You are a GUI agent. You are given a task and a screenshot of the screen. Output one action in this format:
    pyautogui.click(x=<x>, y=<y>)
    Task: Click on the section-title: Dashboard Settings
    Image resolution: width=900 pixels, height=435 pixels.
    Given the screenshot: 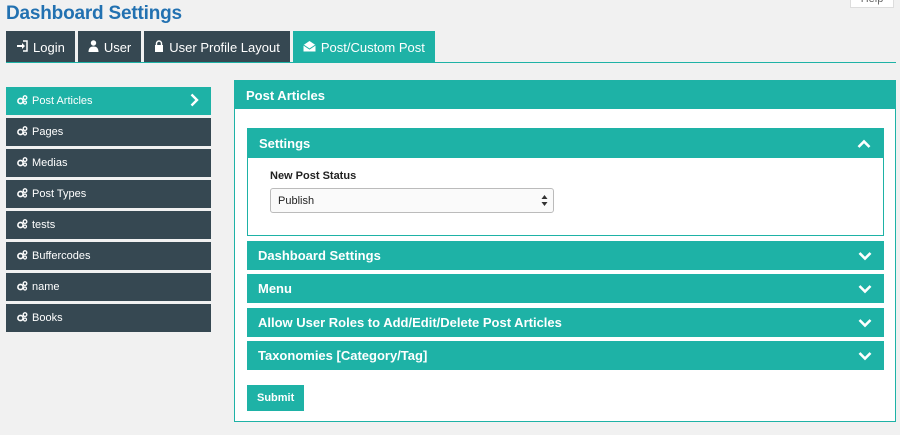 What is the action you would take?
    pyautogui.click(x=319, y=255)
    